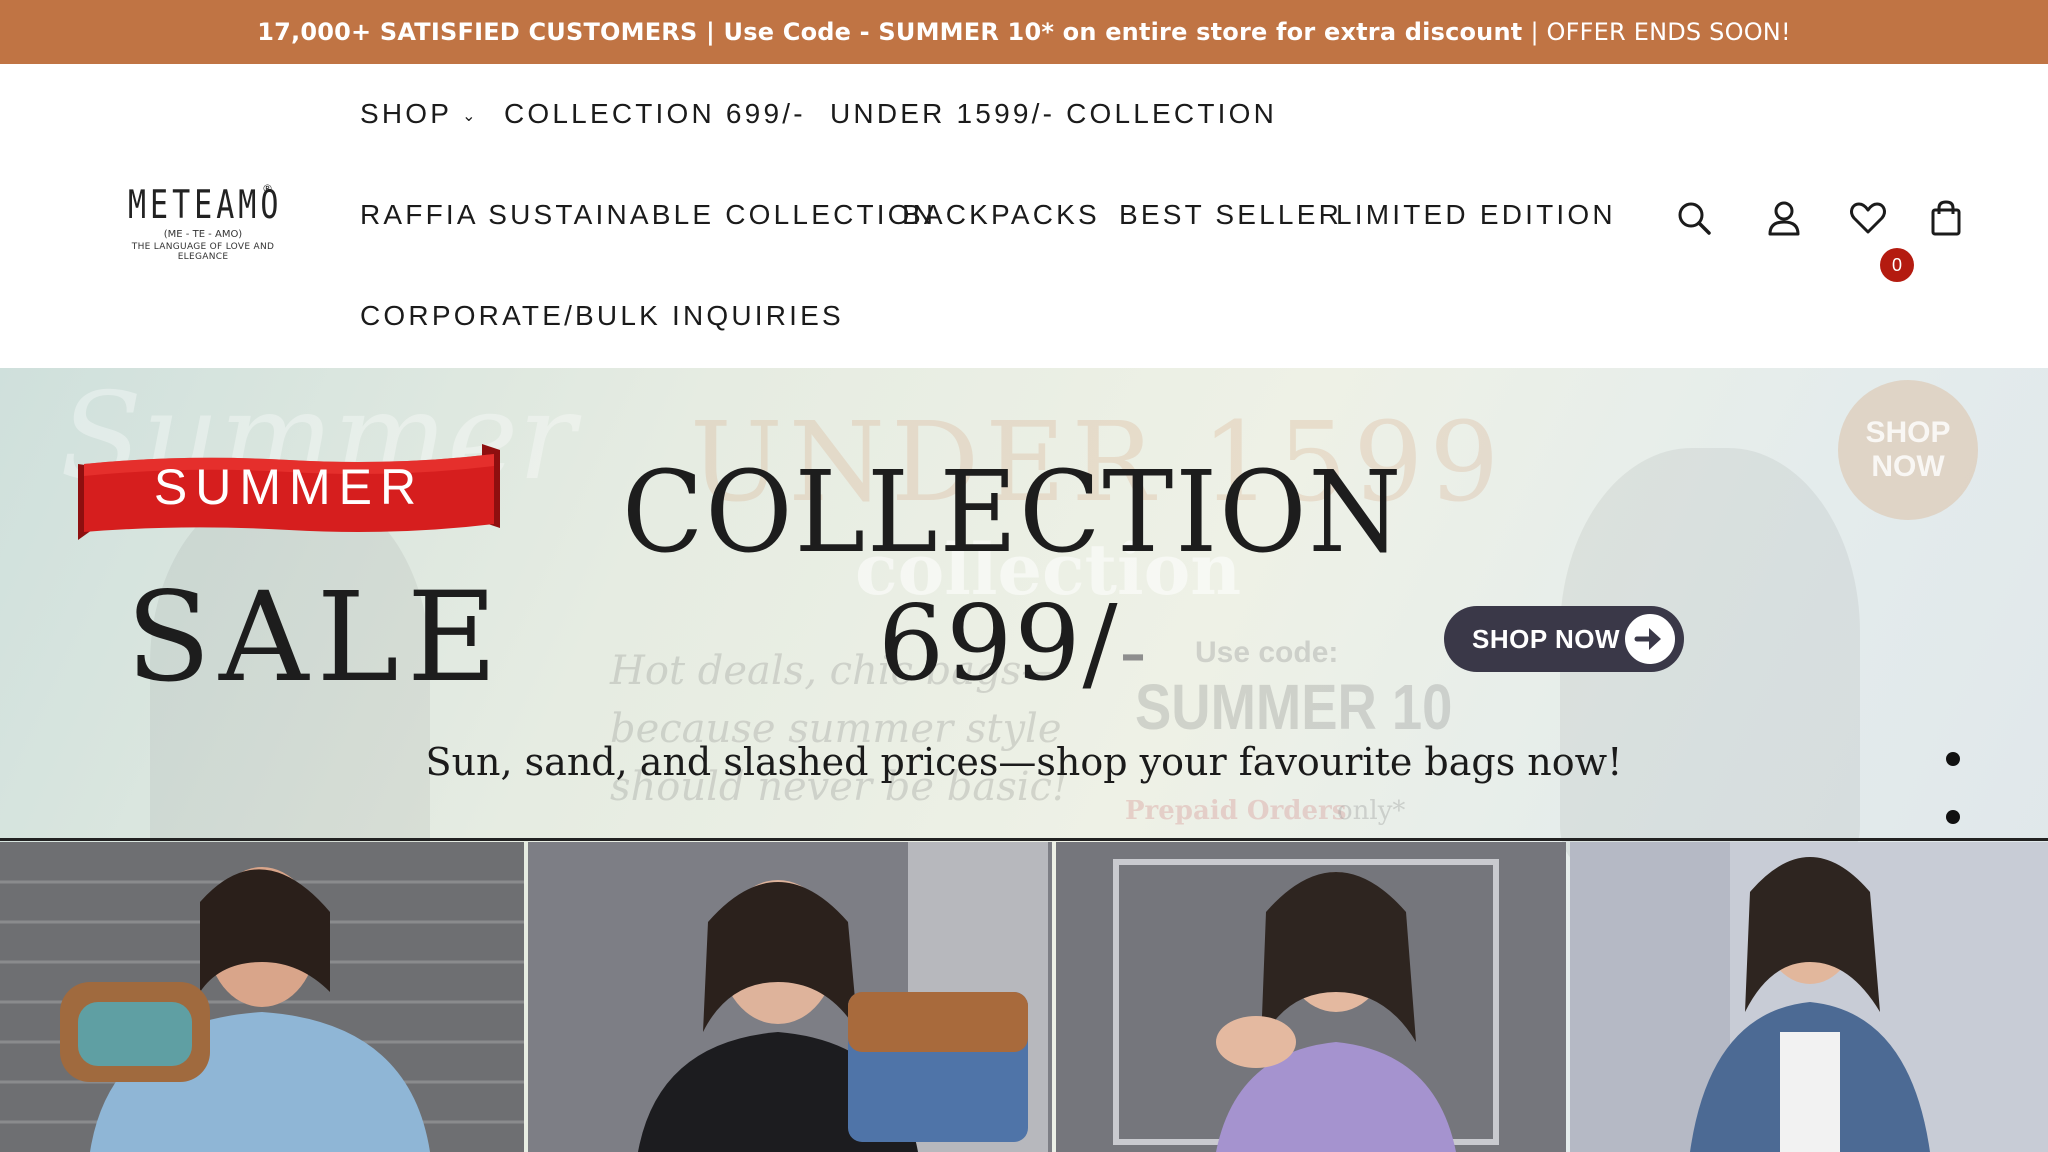 This screenshot has width=2048, height=1152. What do you see at coordinates (655, 114) in the screenshot?
I see `nav-collection-699: COLLECTION 699/-` at bounding box center [655, 114].